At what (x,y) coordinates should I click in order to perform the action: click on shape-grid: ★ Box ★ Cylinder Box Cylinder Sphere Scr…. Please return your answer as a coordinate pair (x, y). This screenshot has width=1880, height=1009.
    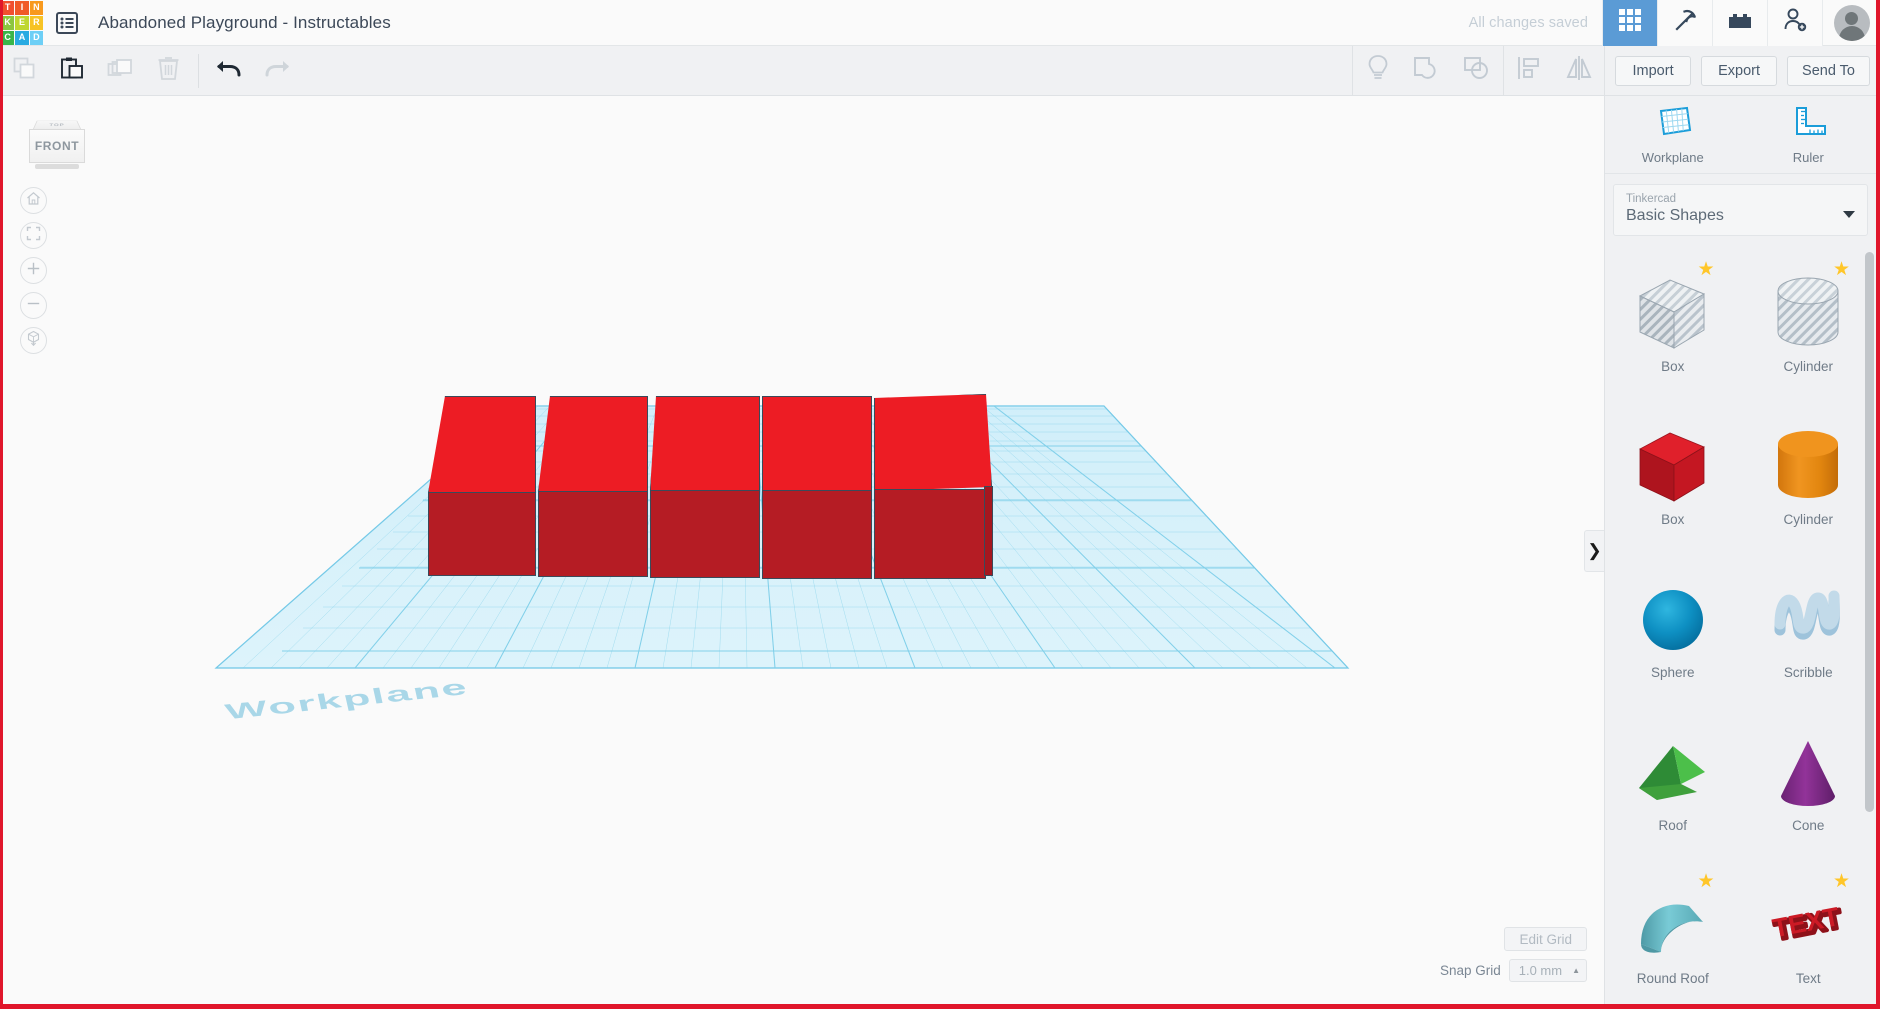
    Looking at the image, I should click on (1740, 625).